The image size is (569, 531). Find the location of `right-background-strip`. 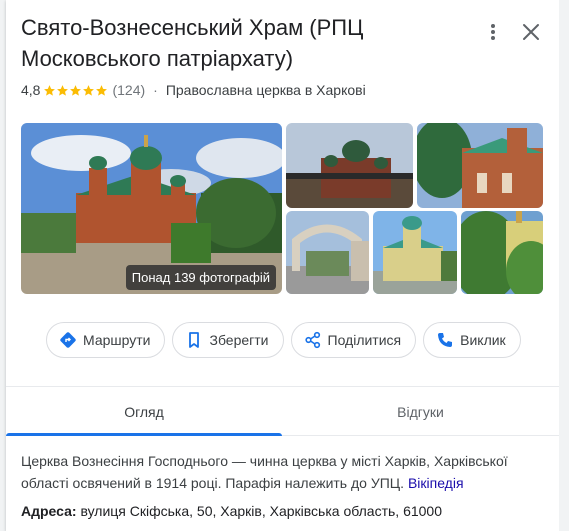

right-background-strip is located at coordinates (564, 265).